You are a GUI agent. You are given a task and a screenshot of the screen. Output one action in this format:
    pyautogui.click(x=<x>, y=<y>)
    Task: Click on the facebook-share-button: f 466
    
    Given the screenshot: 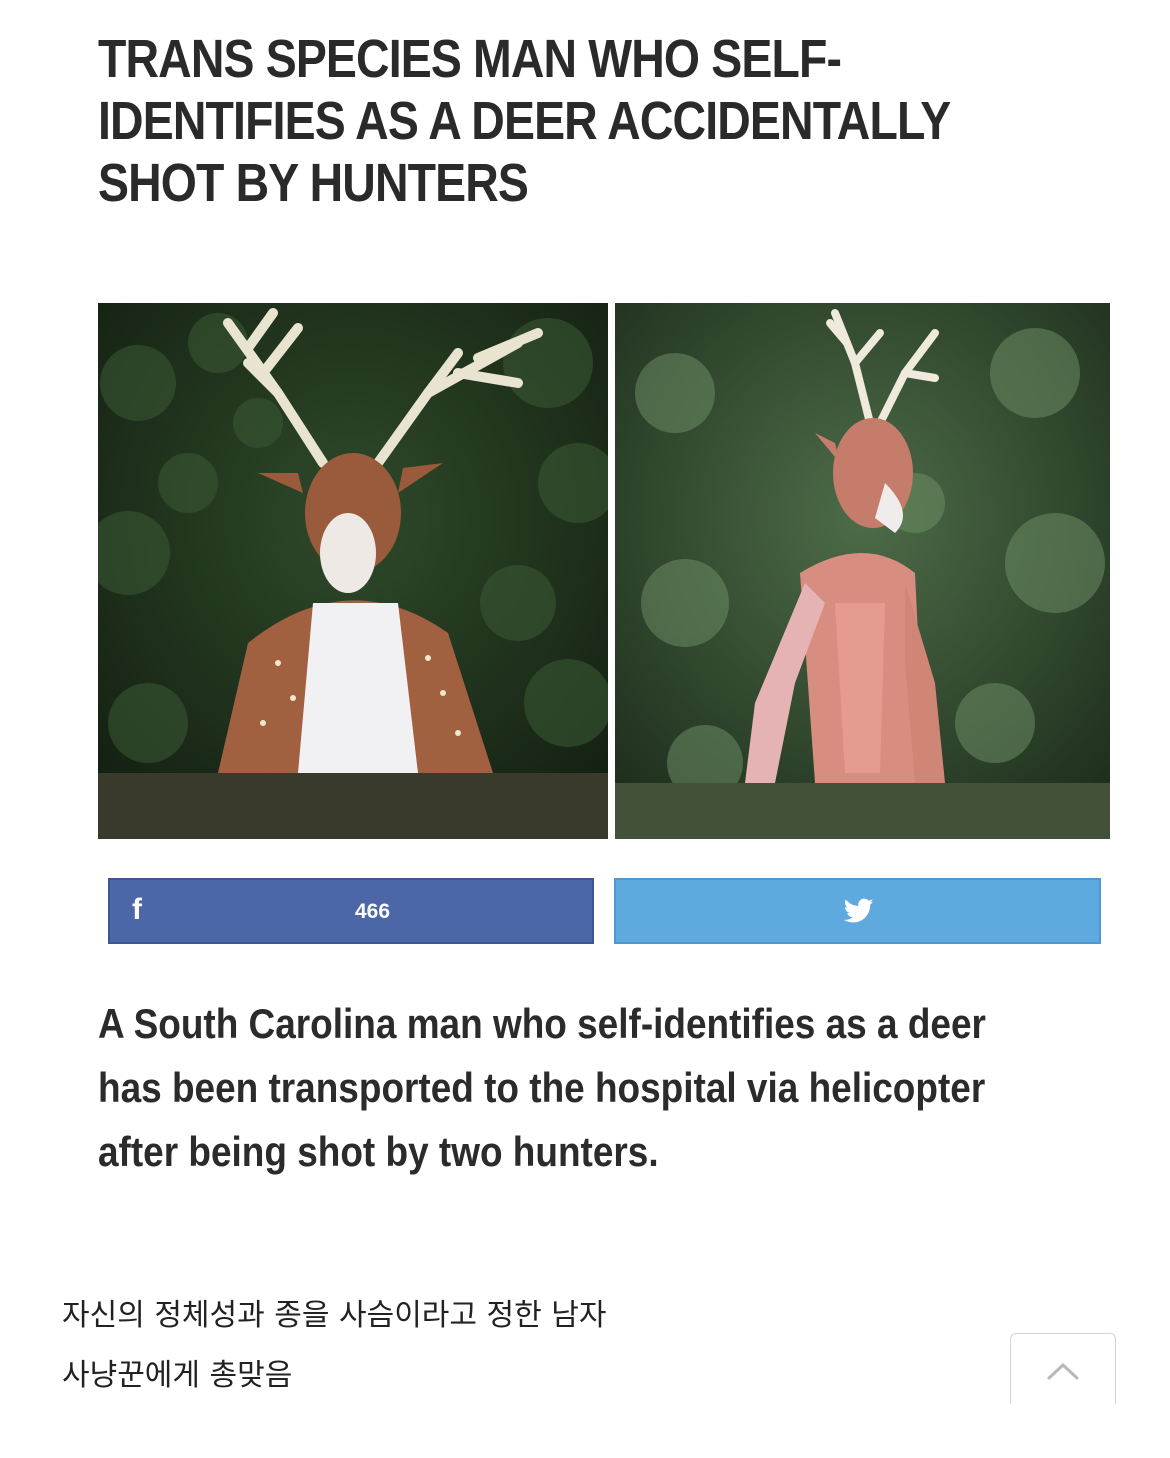 What is the action you would take?
    pyautogui.click(x=351, y=911)
    